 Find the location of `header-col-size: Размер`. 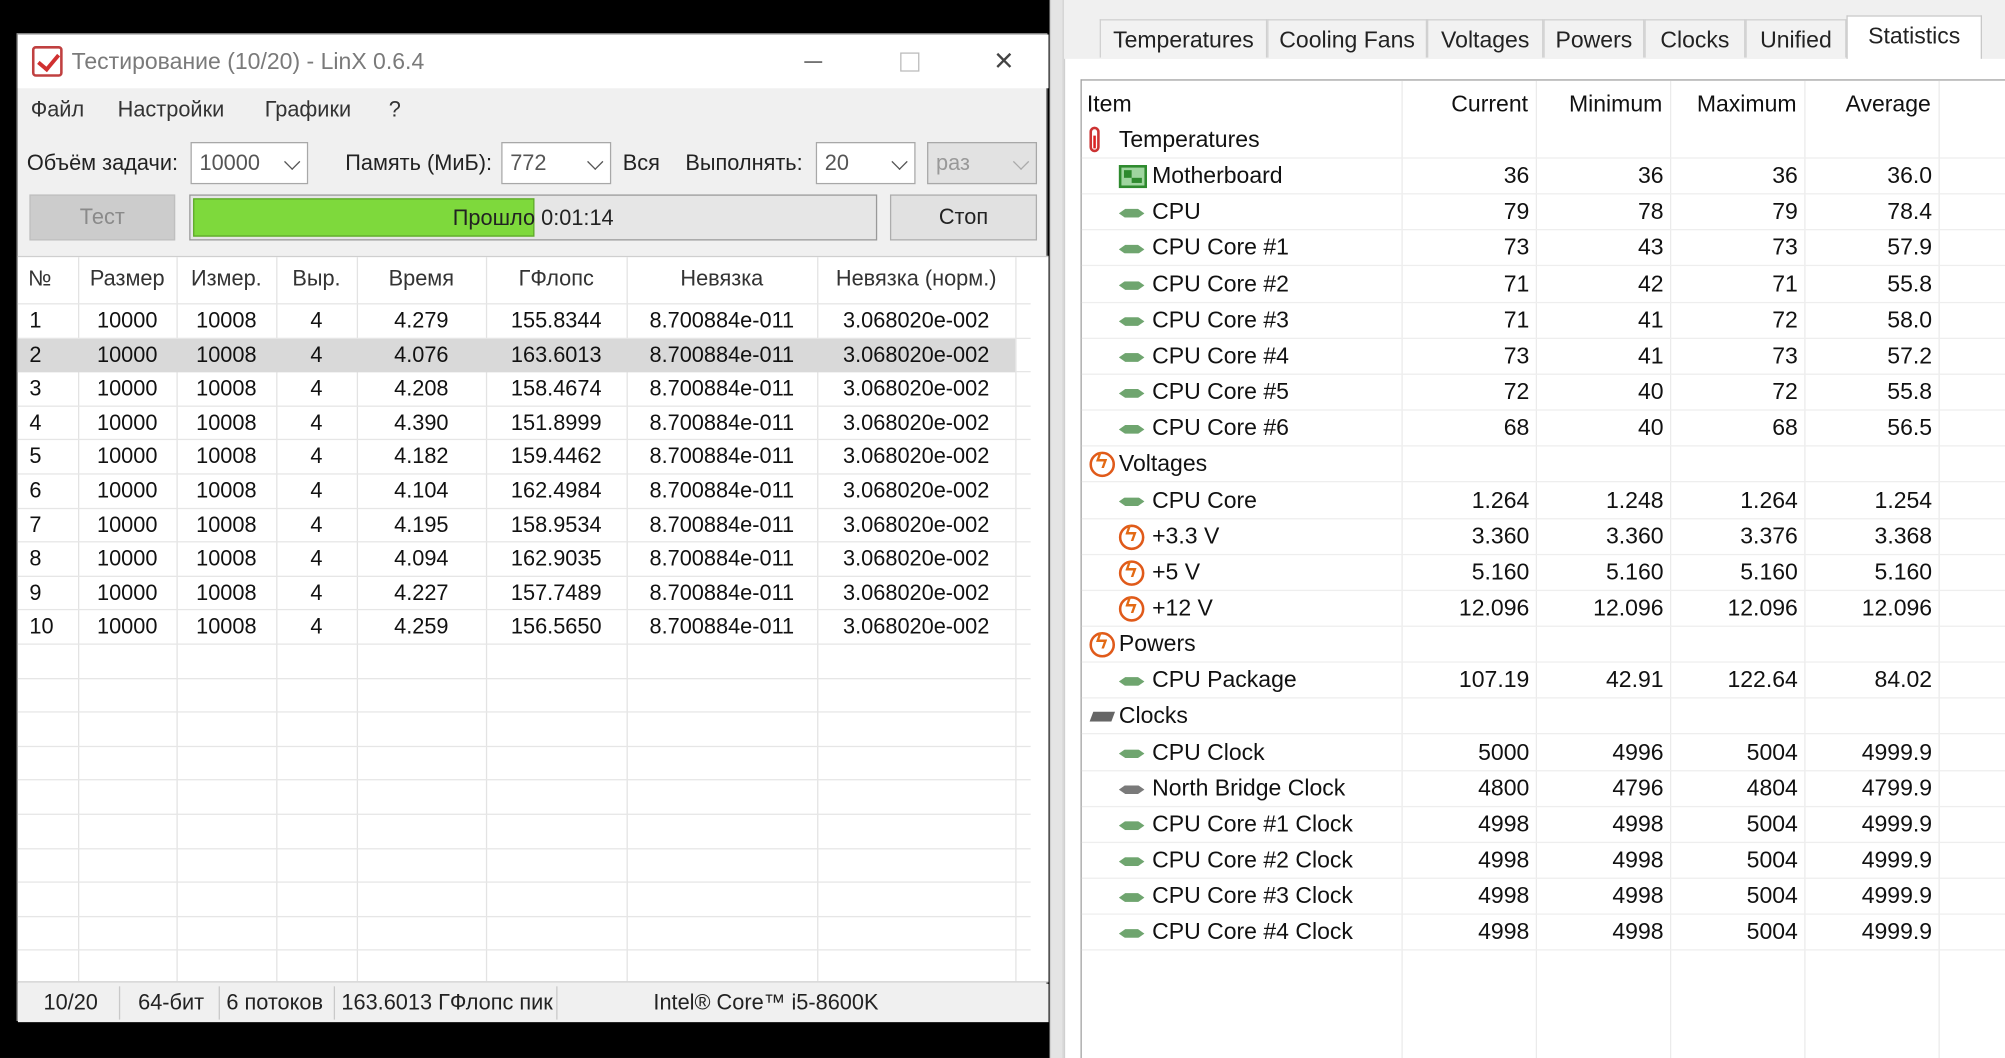

header-col-size: Размер is located at coordinates (127, 279).